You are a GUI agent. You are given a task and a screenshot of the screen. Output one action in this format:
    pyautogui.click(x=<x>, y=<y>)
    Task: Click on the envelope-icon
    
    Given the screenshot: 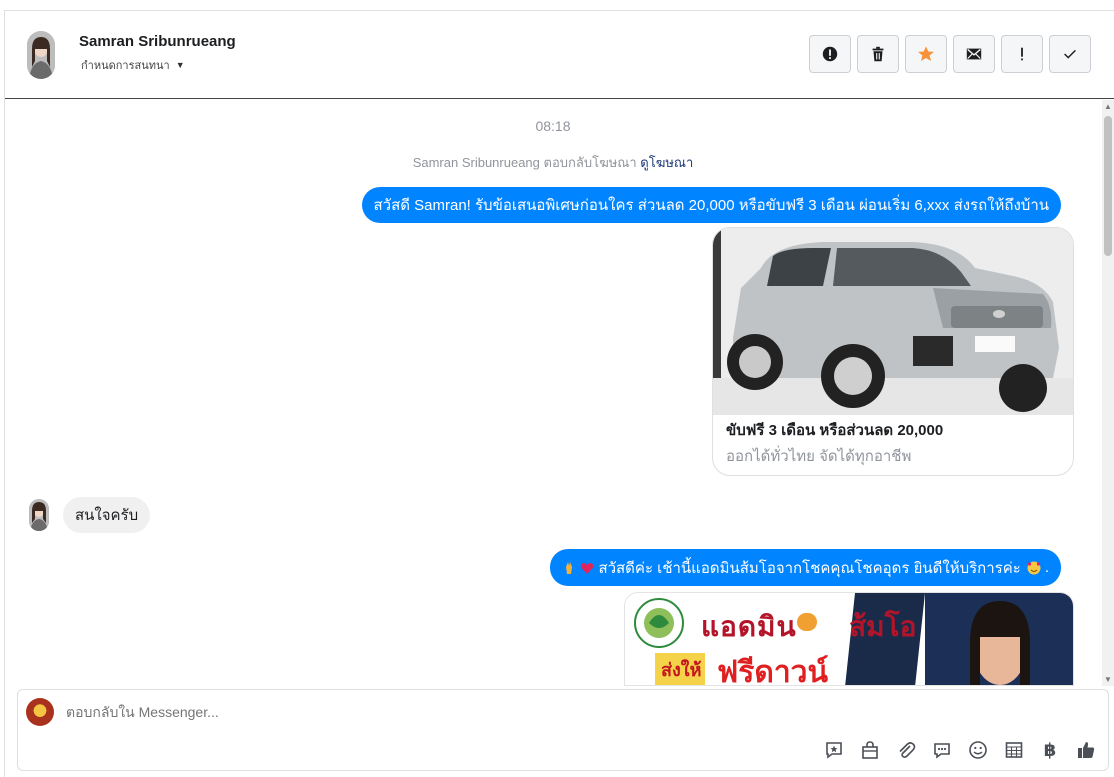 What is the action you would take?
    pyautogui.click(x=974, y=54)
    